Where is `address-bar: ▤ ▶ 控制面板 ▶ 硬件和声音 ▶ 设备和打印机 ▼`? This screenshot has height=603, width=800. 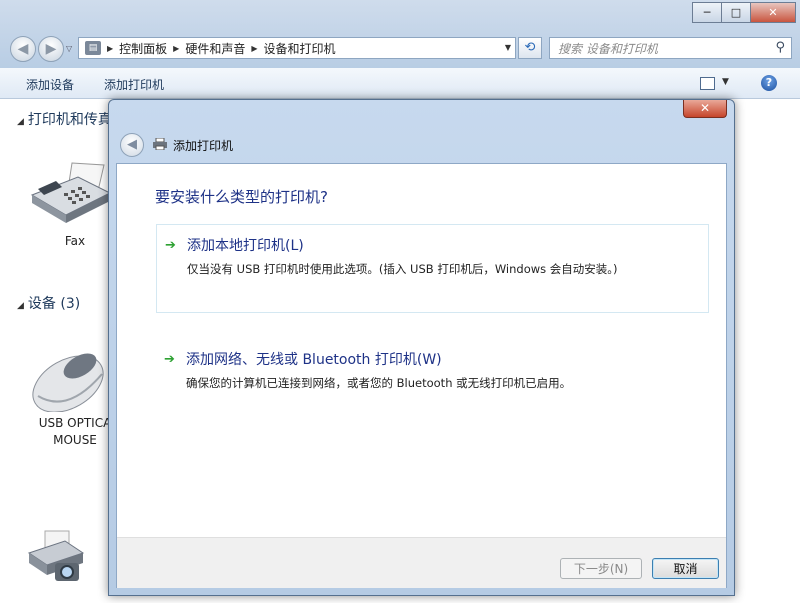
address-bar: ▤ ▶ 控制面板 ▶ 硬件和声音 ▶ 设备和打印机 ▼ is located at coordinates (297, 48).